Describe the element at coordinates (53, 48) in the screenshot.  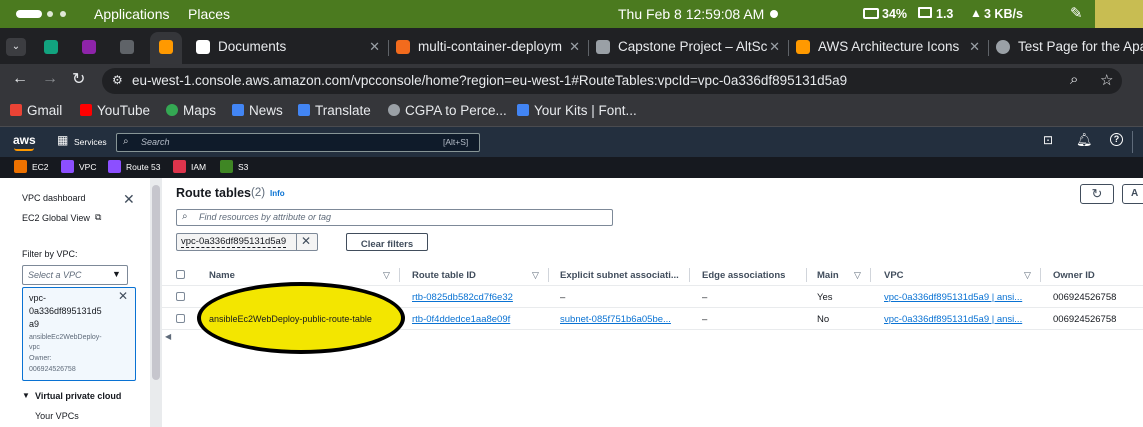
I see `tab-chatgpt` at that location.